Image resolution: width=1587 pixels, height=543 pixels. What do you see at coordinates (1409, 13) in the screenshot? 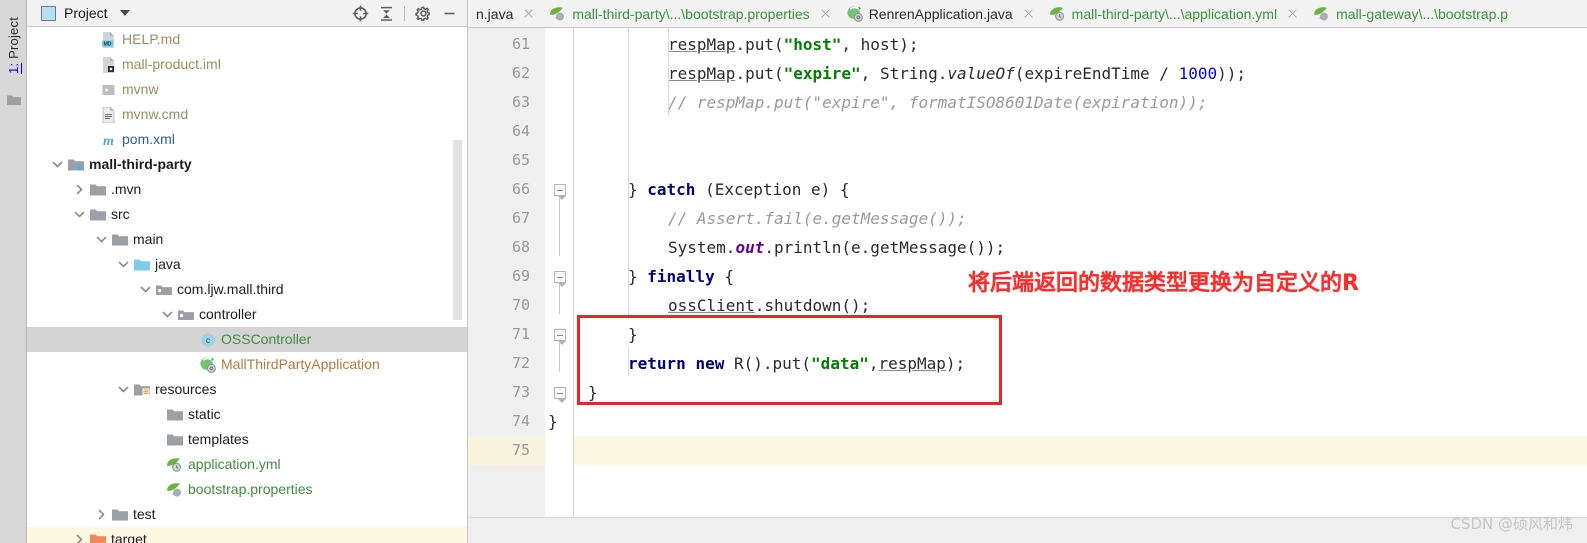
I see `editor-tab: mall-gateway\...\bootstrap.p` at bounding box center [1409, 13].